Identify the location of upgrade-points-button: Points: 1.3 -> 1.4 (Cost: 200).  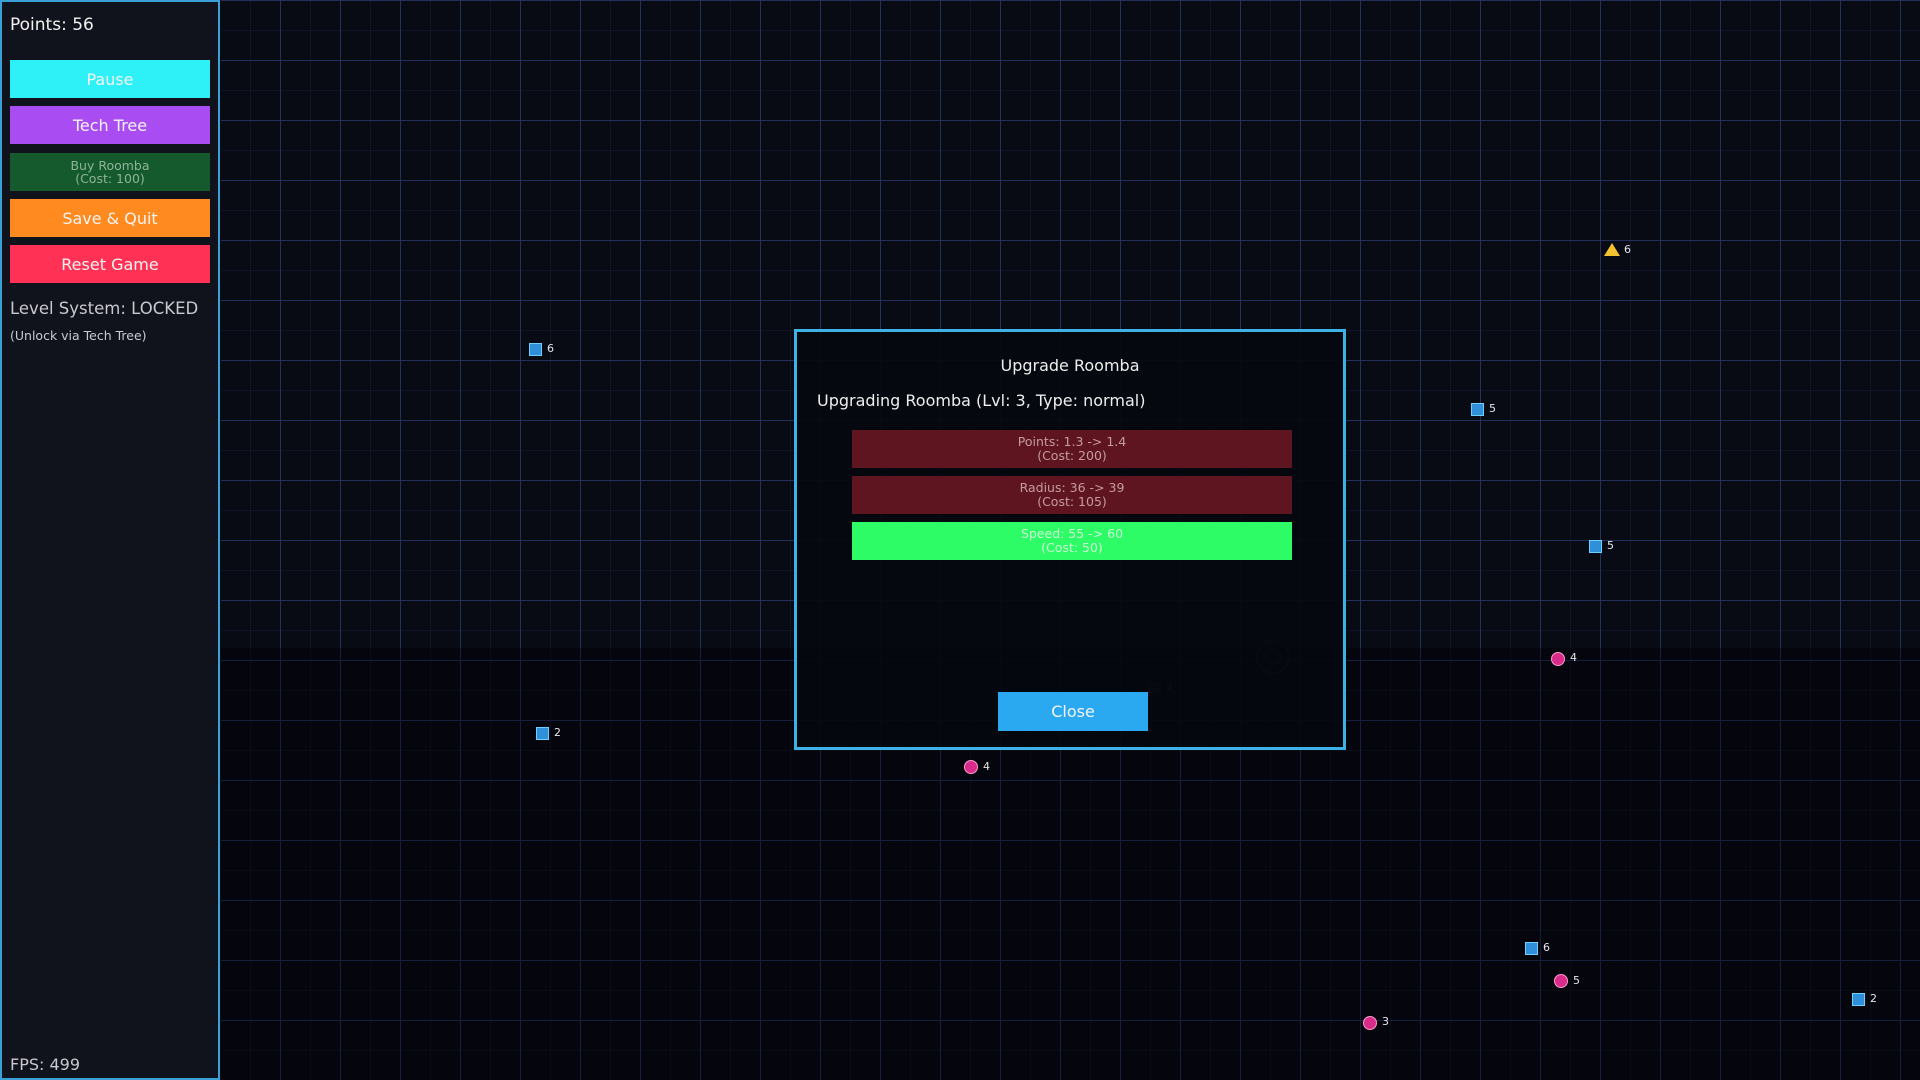
(1072, 449).